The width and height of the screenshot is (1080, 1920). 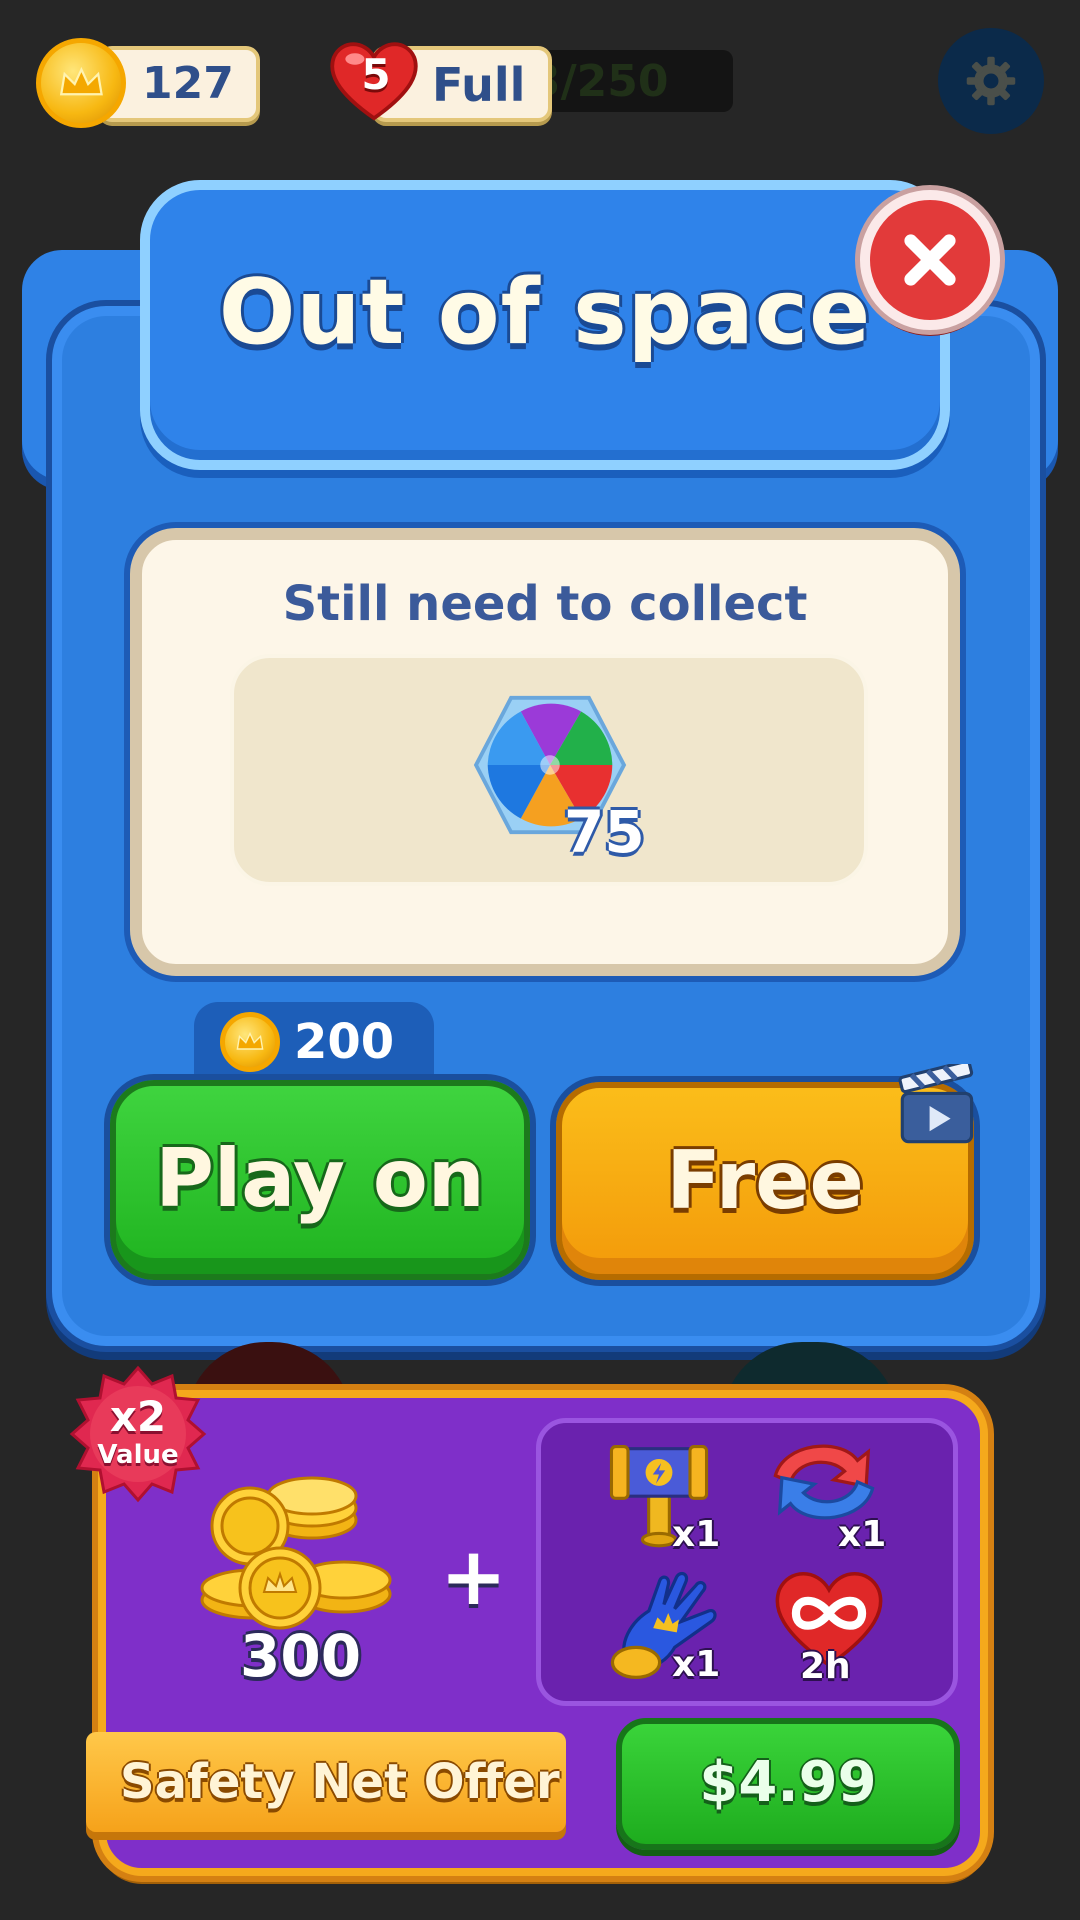 What do you see at coordinates (474, 1576) in the screenshot?
I see `plus-sign: +` at bounding box center [474, 1576].